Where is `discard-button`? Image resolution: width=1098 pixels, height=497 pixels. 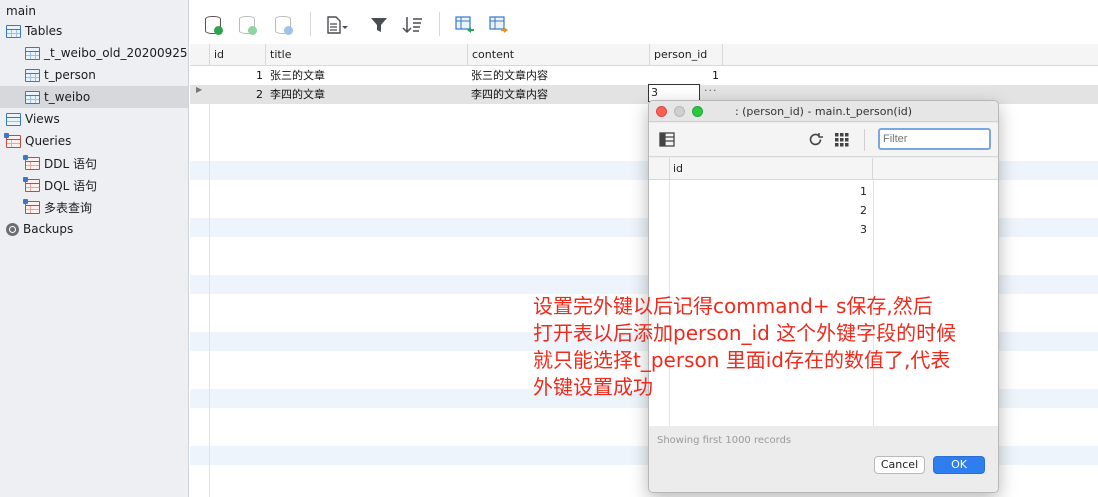 discard-button is located at coordinates (283, 25).